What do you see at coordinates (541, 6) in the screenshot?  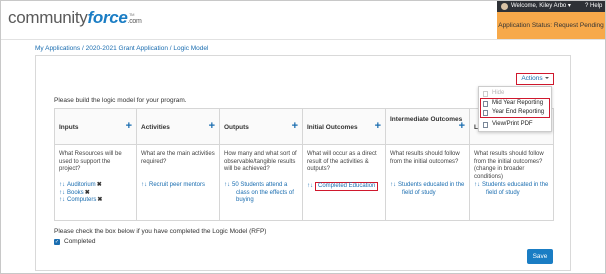 I see `user-menu: Welcome, Kiley Arbo ▾` at bounding box center [541, 6].